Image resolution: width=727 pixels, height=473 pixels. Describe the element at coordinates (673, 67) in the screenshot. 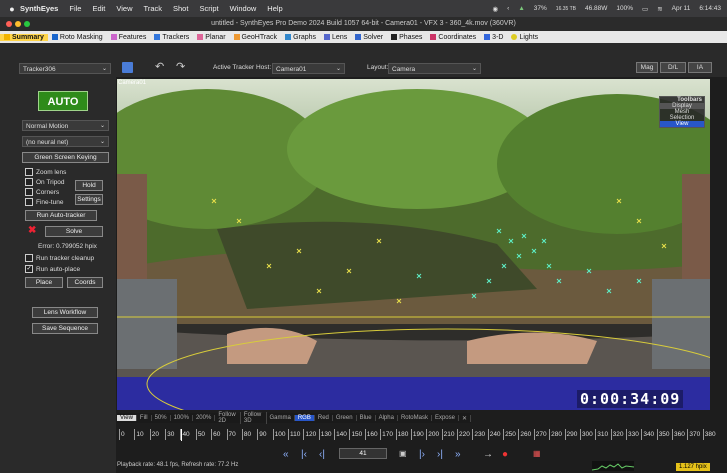

I see `dl-button: D/L` at that location.